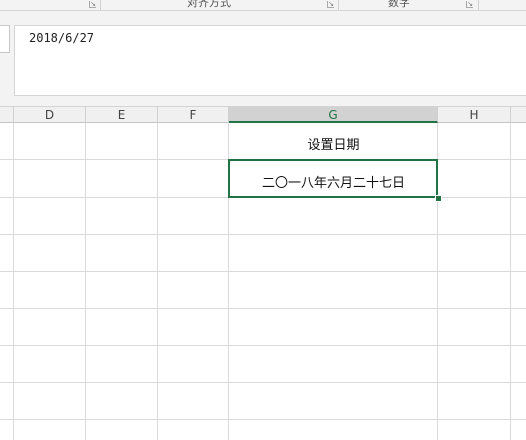 The height and width of the screenshot is (440, 526). I want to click on alignment-dialog-launcher-icon: ↘, so click(330, 4).